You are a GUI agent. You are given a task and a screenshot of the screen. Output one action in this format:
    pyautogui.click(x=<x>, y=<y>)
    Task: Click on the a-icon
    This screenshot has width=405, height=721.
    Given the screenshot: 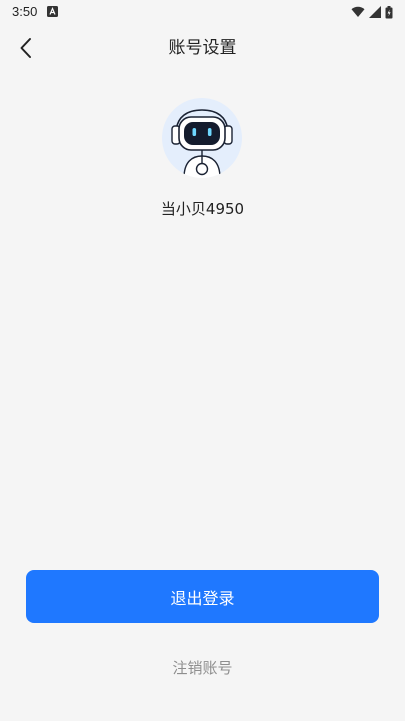 What is the action you would take?
    pyautogui.click(x=52, y=11)
    